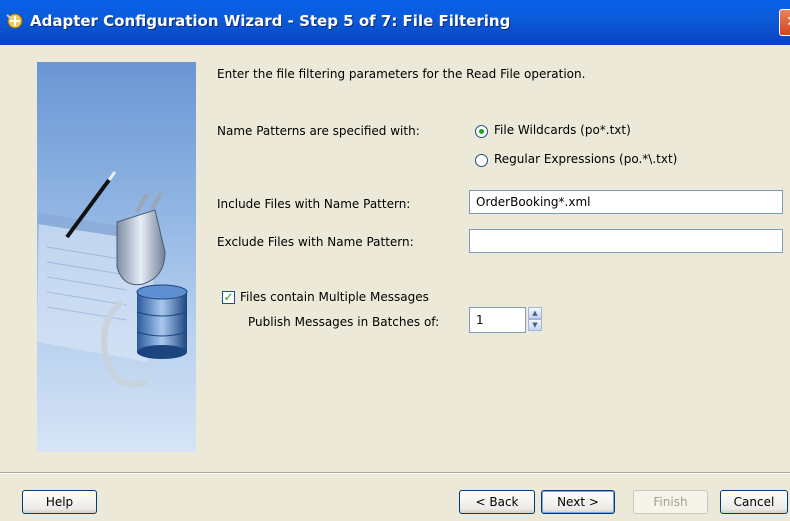 This screenshot has width=790, height=521. I want to click on multiple-messages-checkbox: ✓, so click(228, 297).